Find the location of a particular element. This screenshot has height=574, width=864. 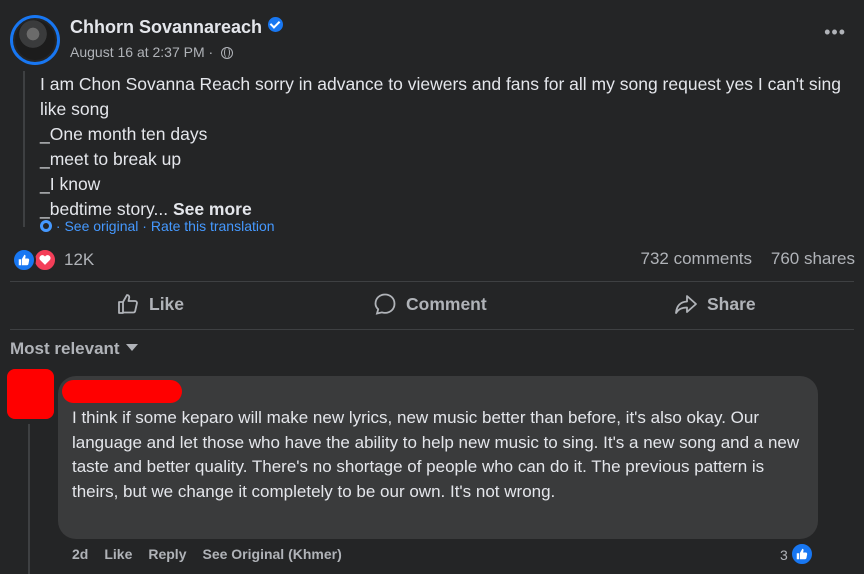

commenter-name-redacted is located at coordinates (122, 391).